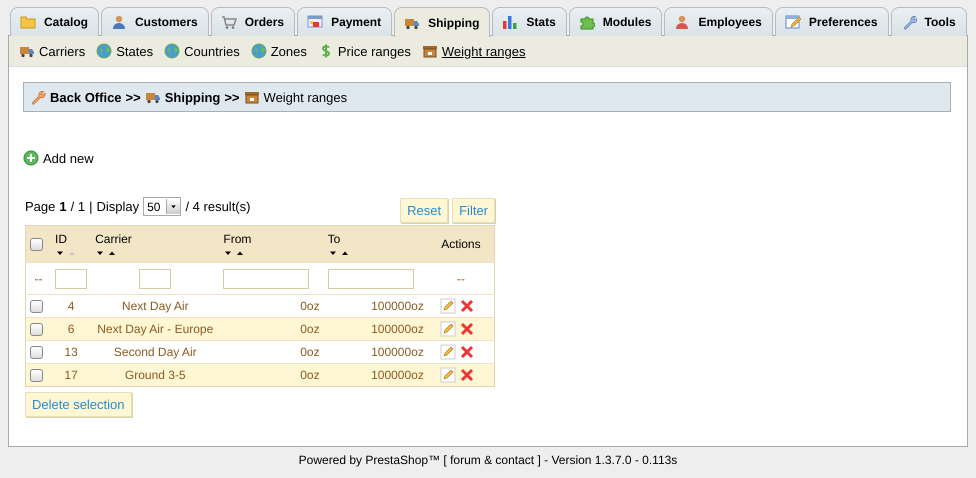  Describe the element at coordinates (71, 329) in the screenshot. I see `table-cell: 6` at that location.